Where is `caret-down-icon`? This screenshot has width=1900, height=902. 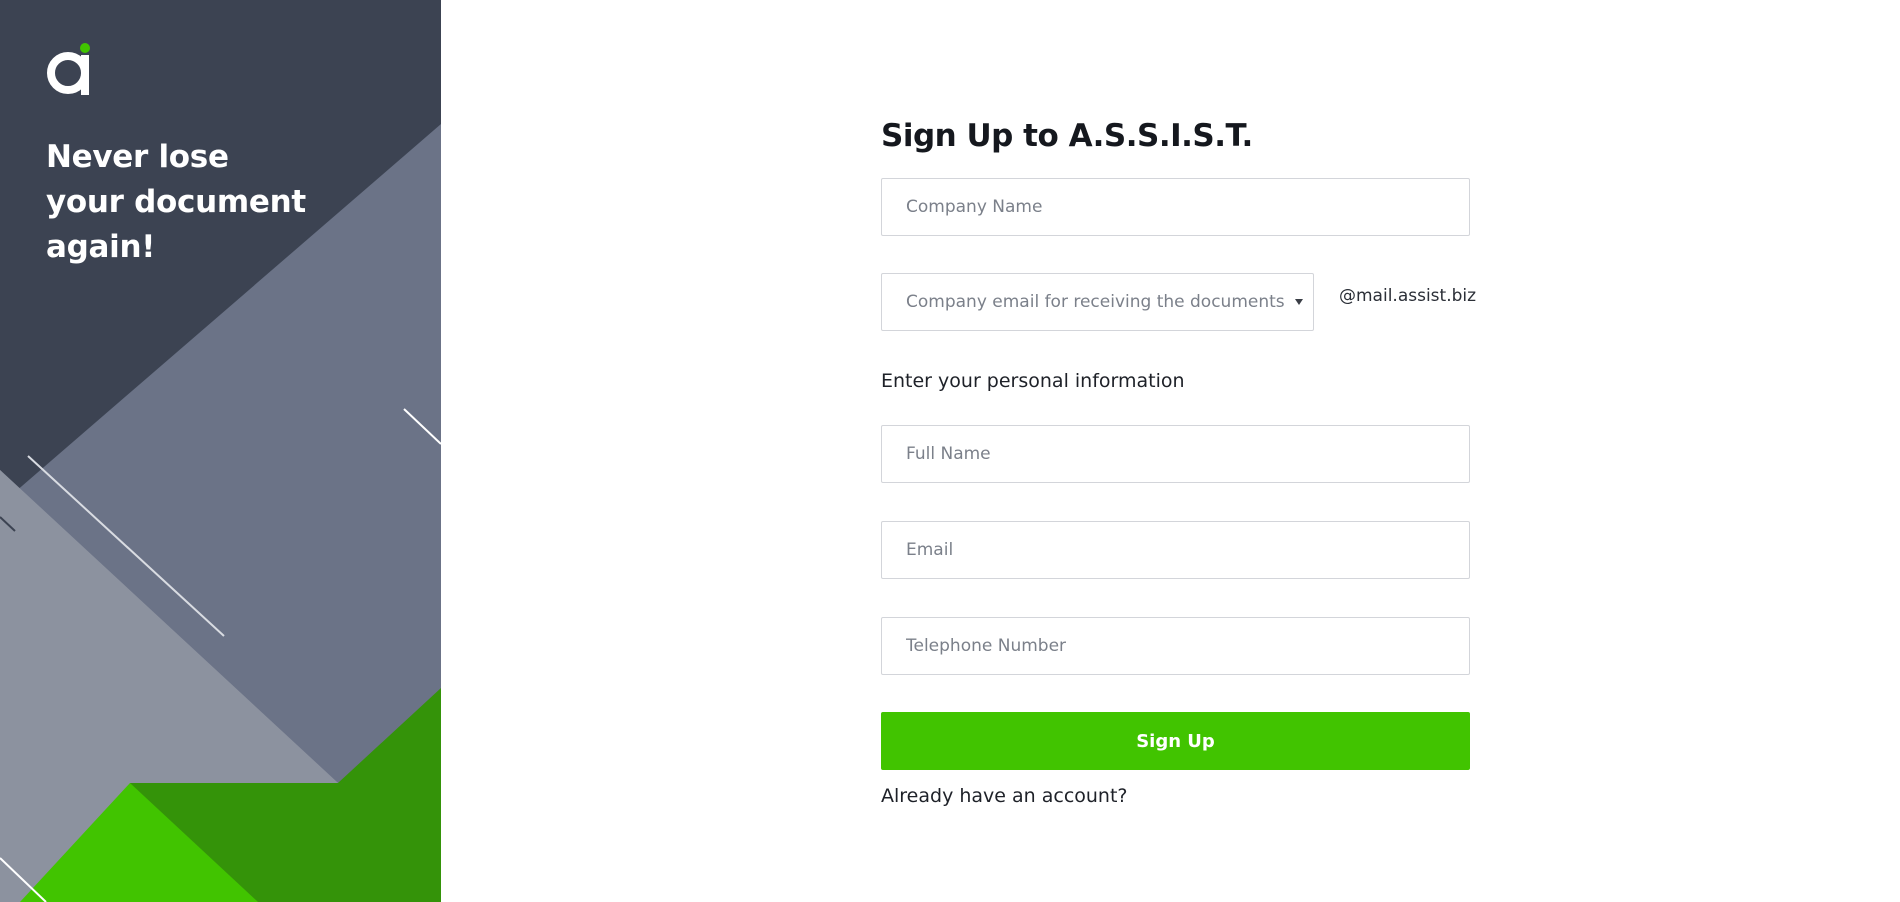
caret-down-icon is located at coordinates (1298, 302).